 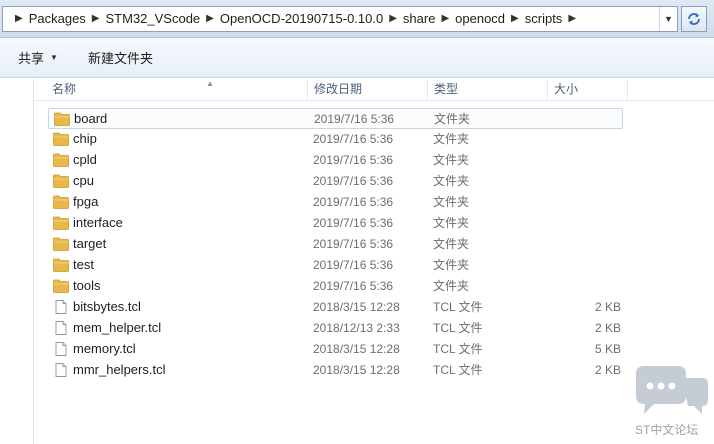 I want to click on row-name: chip, so click(x=85, y=138).